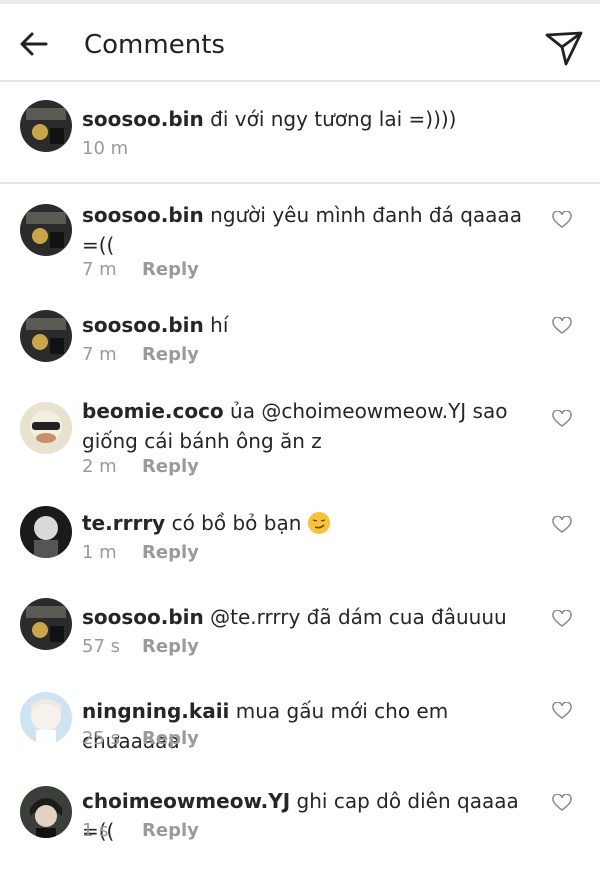 The image size is (600, 877). Describe the element at coordinates (318, 523) in the screenshot. I see `smirk-emoji-icon` at that location.